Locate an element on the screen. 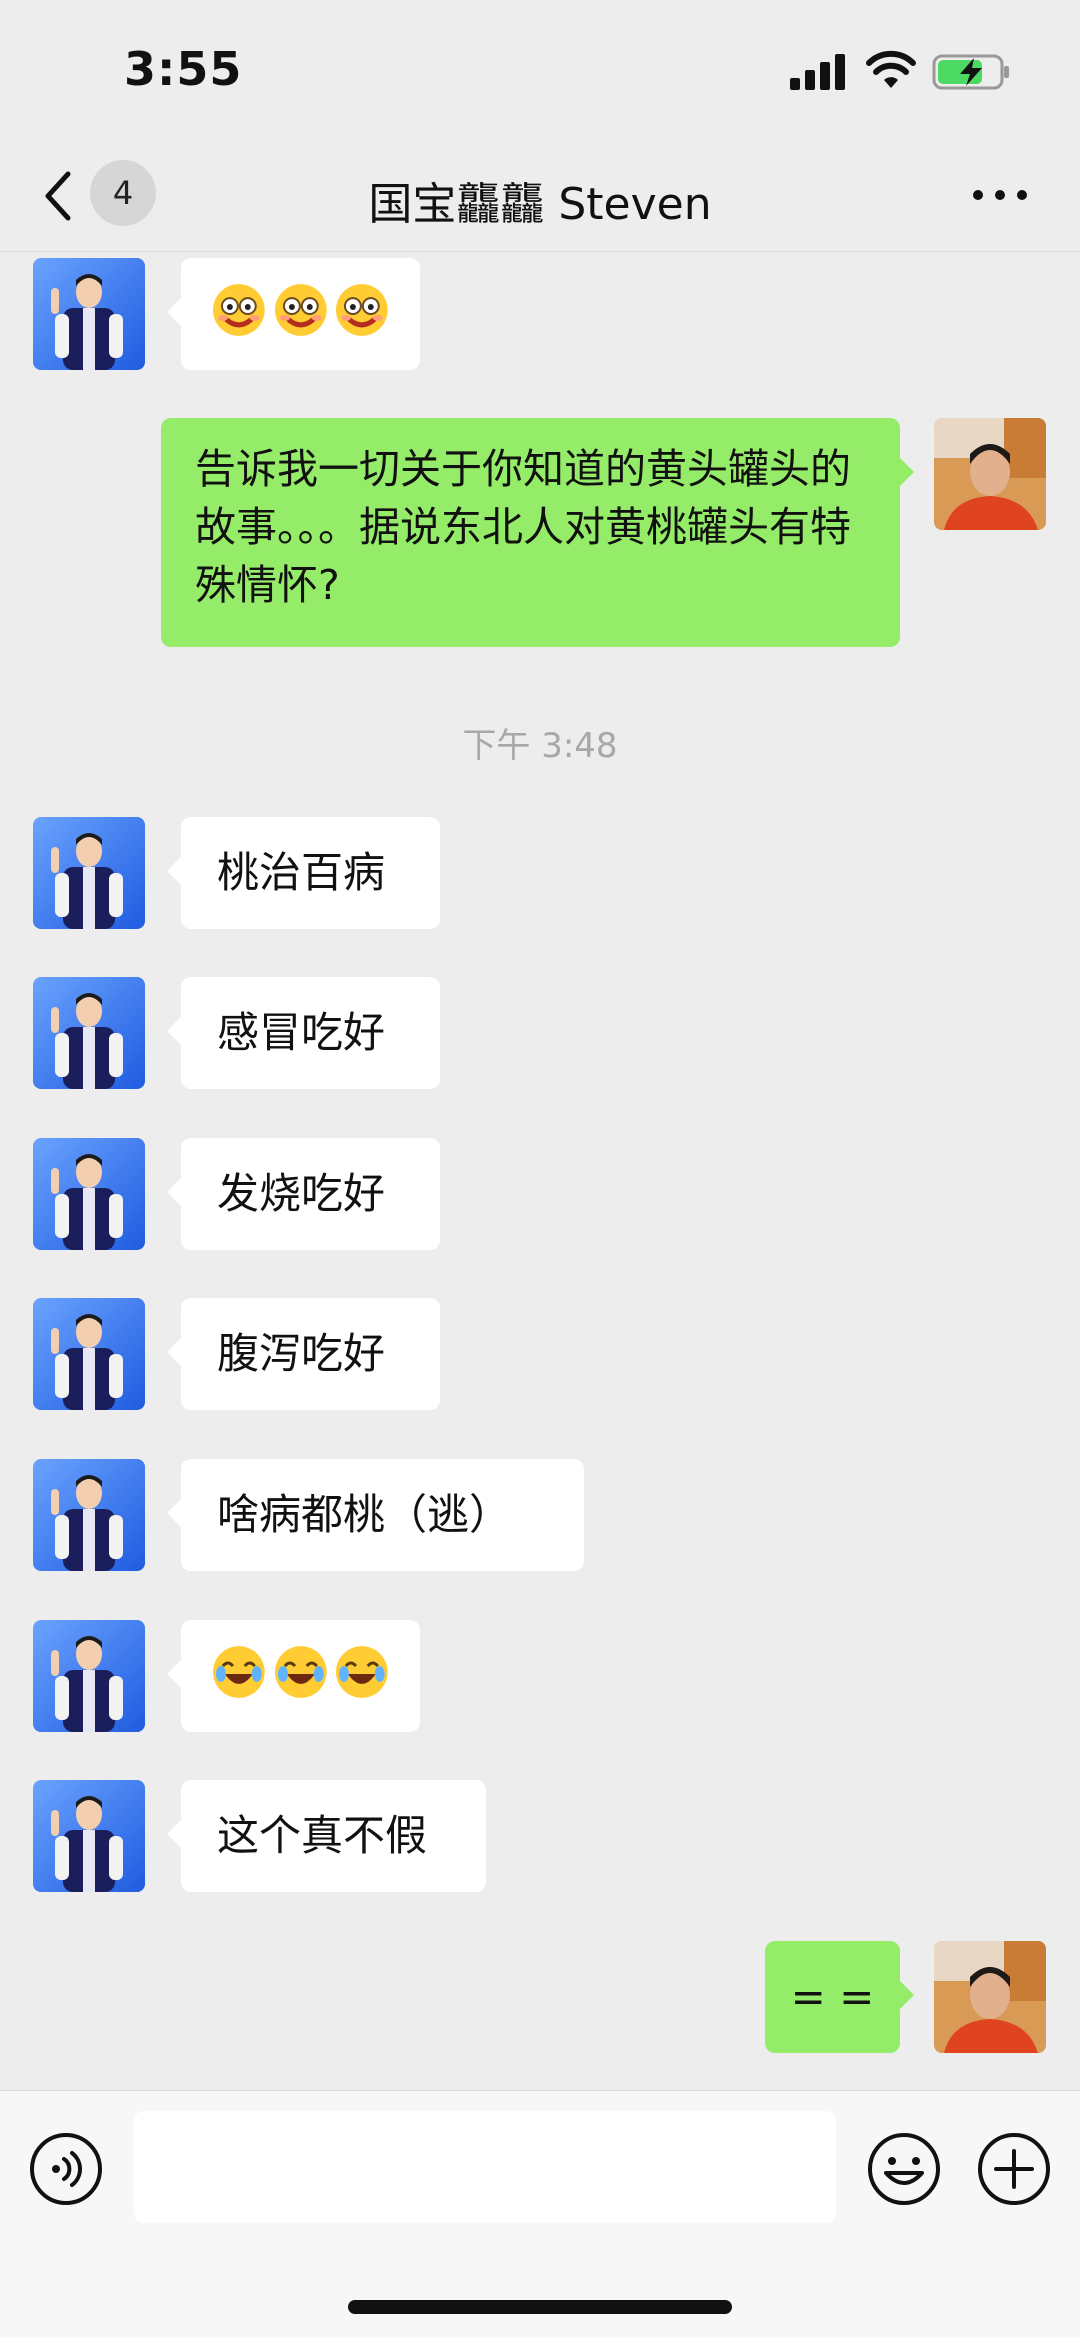 The height and width of the screenshot is (2337, 1080). incoming-message-bubble: 感冒吃好 is located at coordinates (303, 1033).